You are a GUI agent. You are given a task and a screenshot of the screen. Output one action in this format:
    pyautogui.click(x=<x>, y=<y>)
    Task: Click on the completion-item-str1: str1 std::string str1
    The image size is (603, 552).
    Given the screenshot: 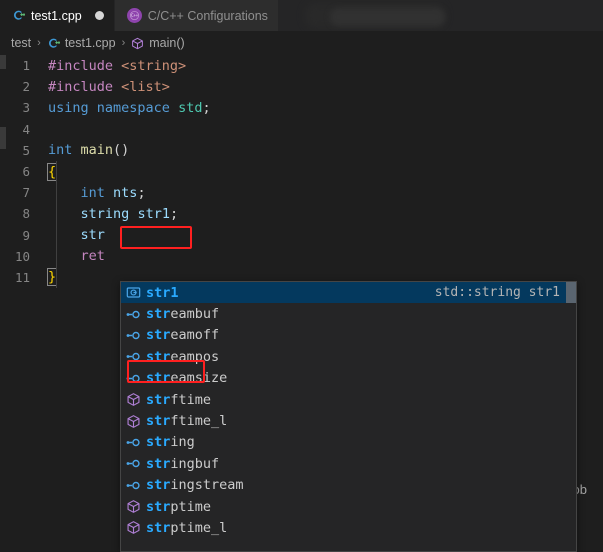 What is the action you would take?
    pyautogui.click(x=348, y=293)
    